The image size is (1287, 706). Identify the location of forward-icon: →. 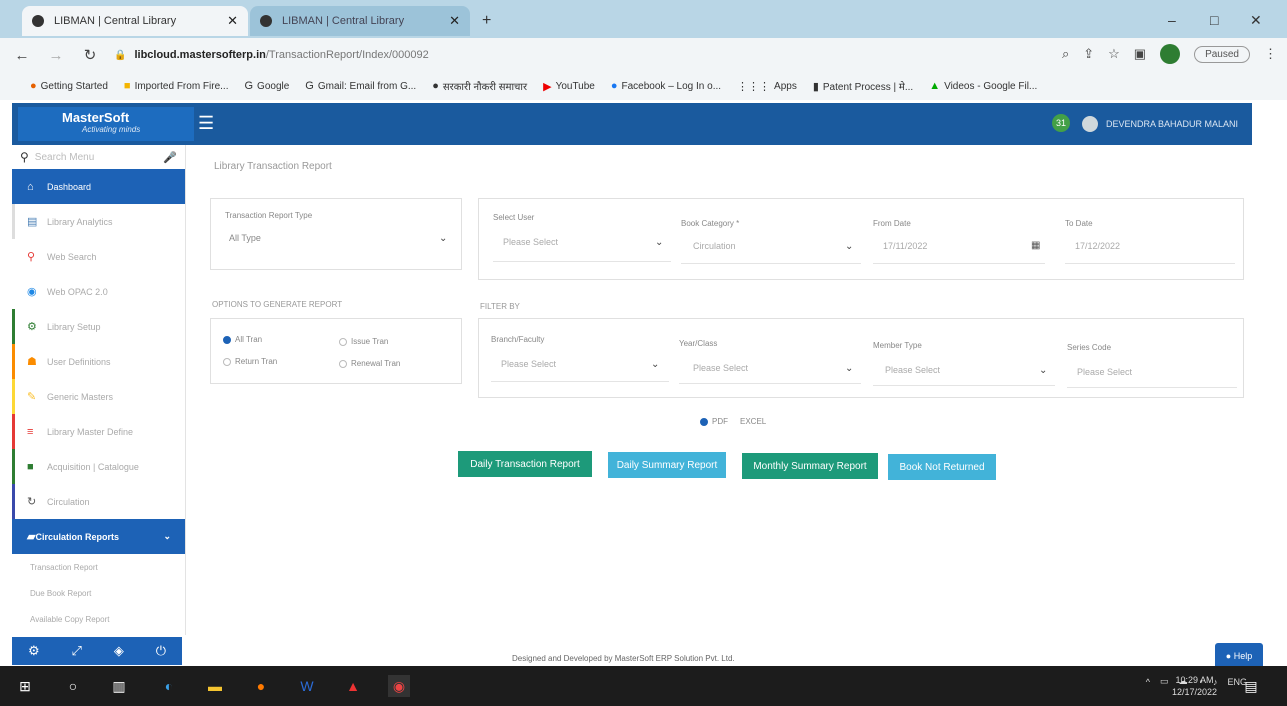
(56, 55).